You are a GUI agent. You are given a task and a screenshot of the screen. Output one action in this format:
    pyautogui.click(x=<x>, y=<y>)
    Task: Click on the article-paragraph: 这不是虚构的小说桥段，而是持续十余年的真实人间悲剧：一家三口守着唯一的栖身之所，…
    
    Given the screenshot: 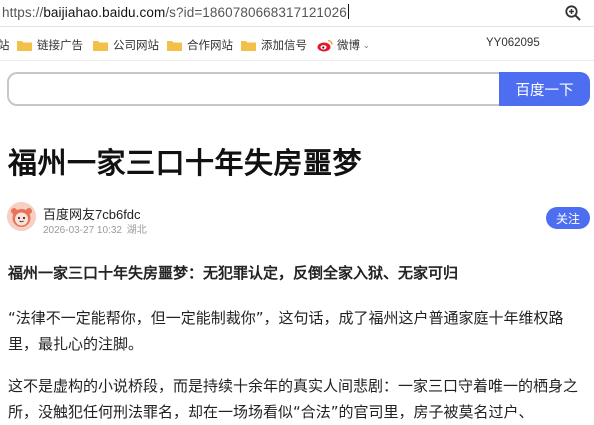 What is the action you would take?
    pyautogui.click(x=293, y=399)
    